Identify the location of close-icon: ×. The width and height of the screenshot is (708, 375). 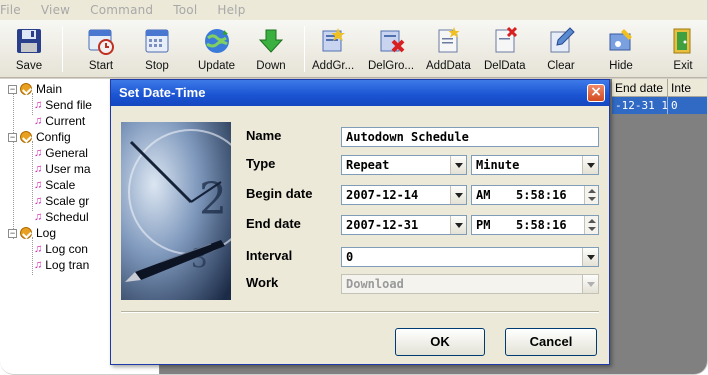
(596, 93).